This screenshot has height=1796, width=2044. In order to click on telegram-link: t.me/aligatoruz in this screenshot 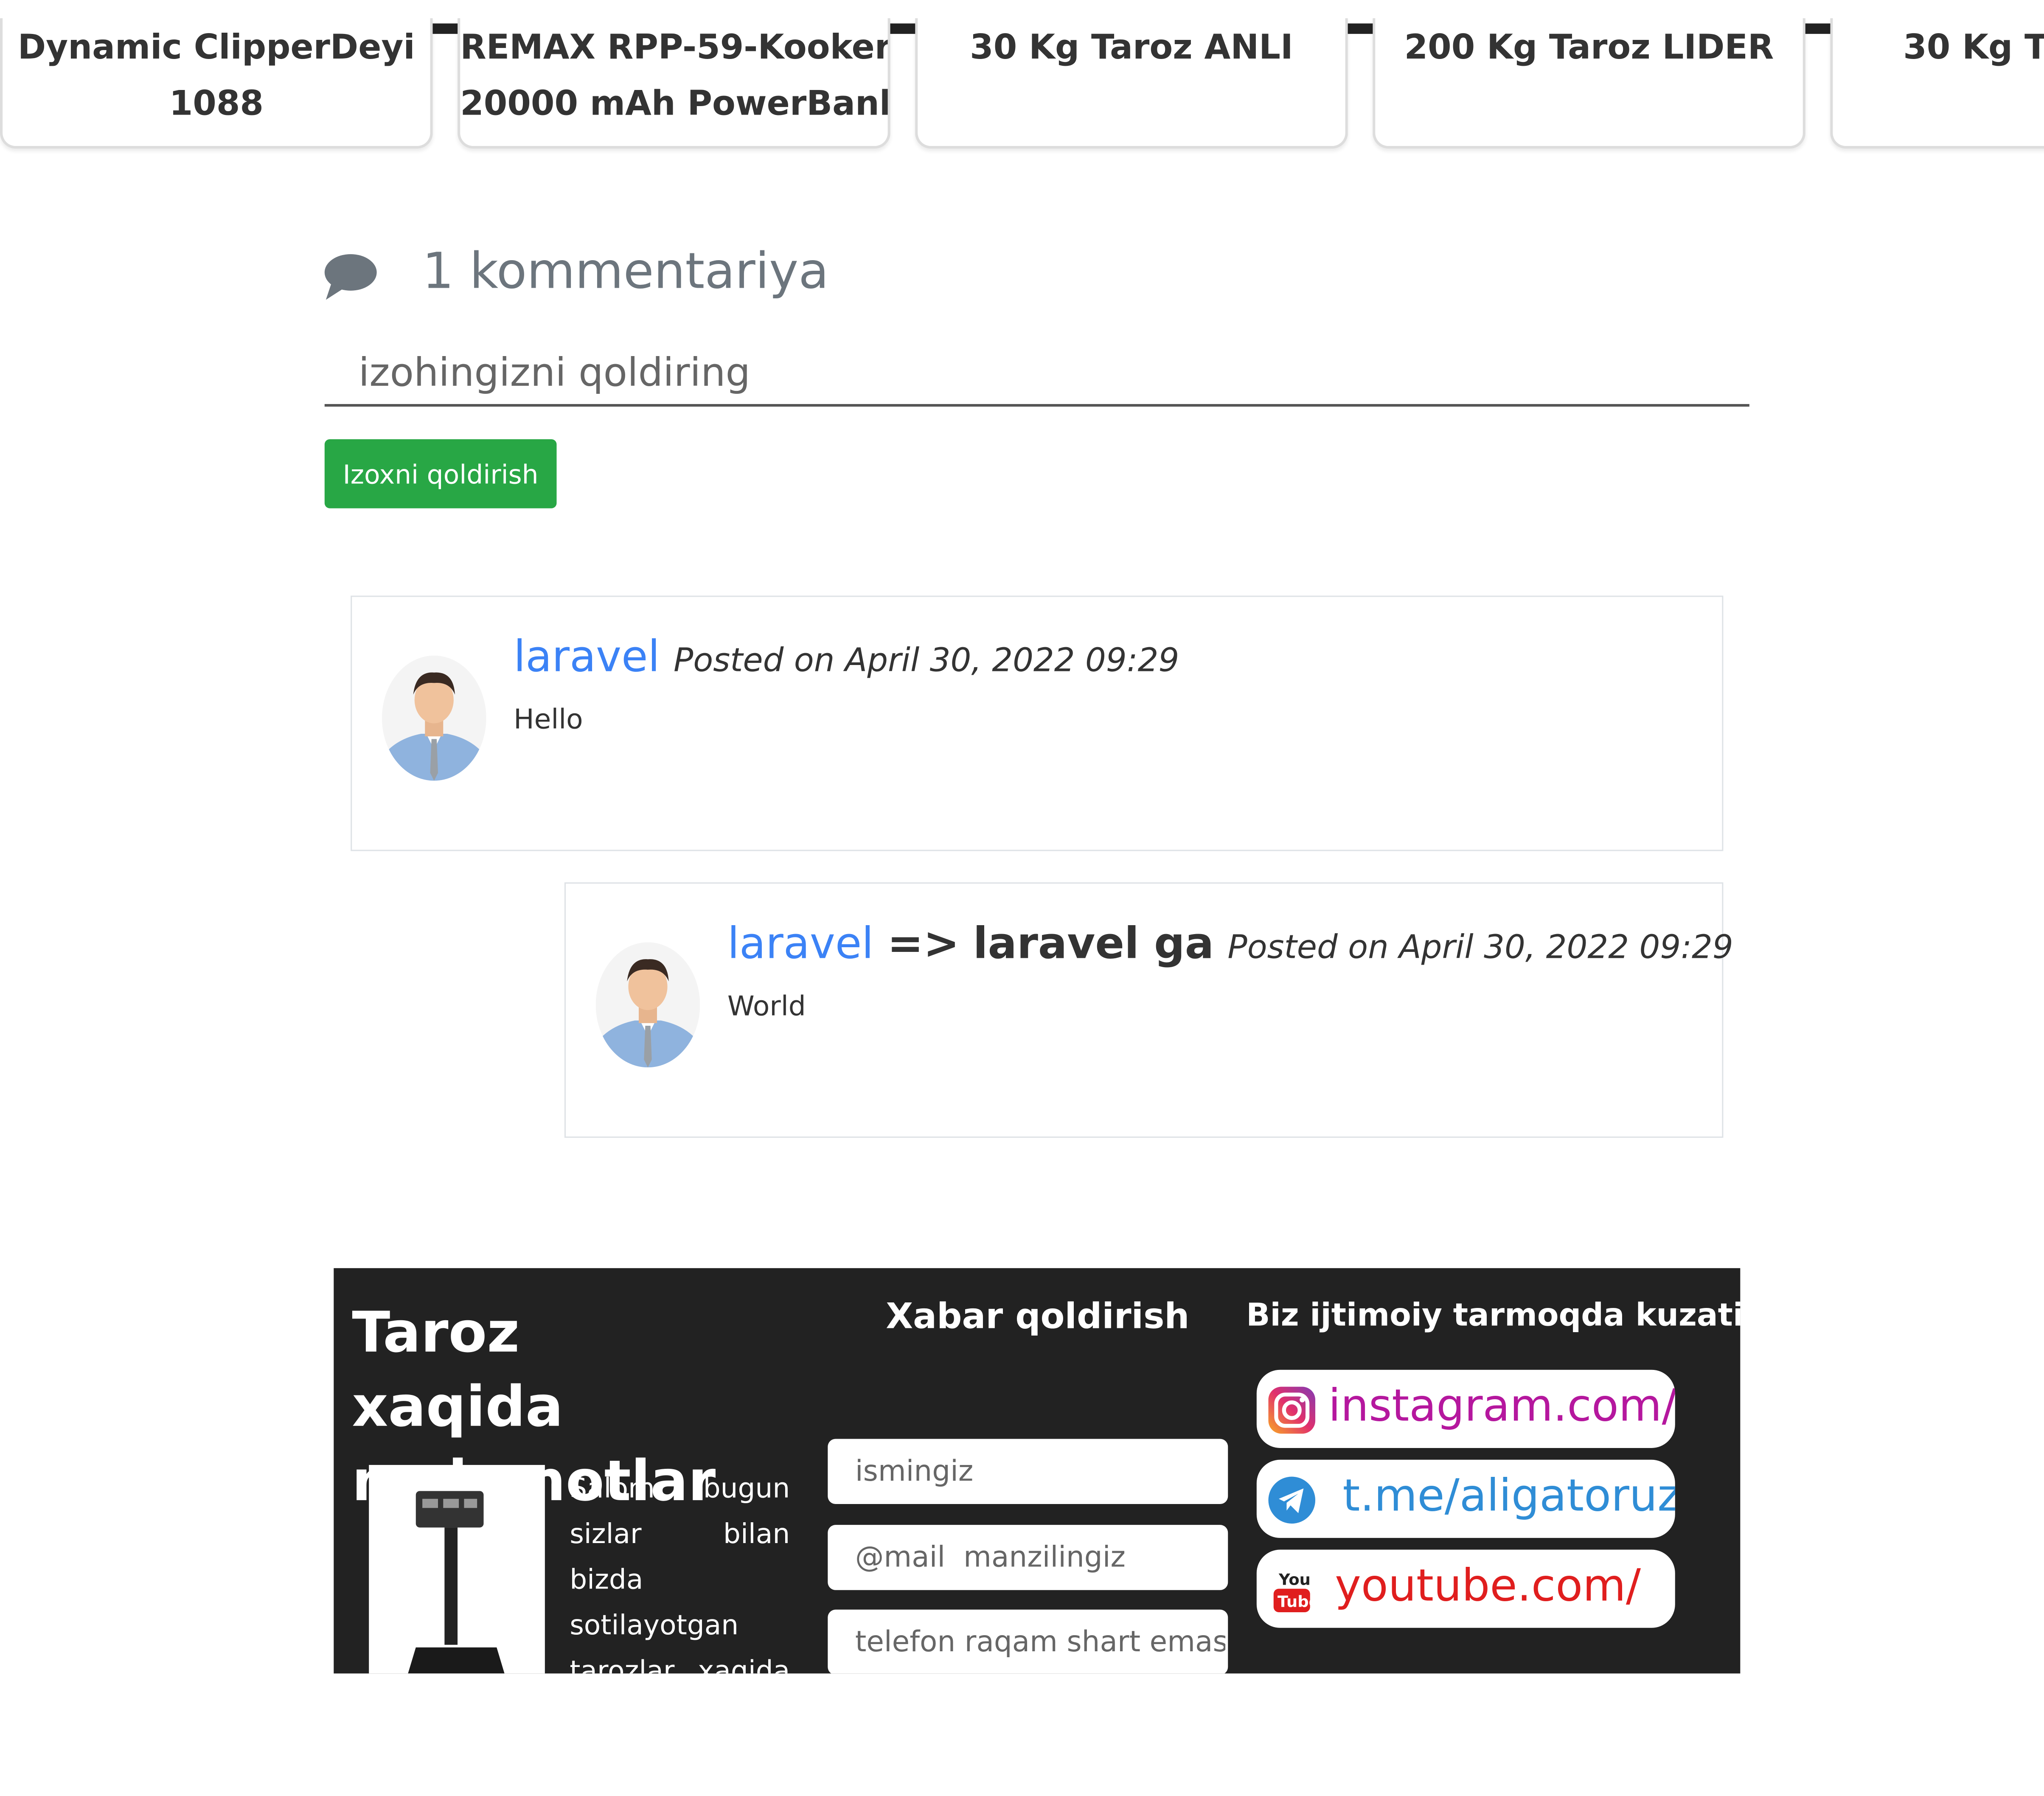, I will do `click(1465, 1498)`.